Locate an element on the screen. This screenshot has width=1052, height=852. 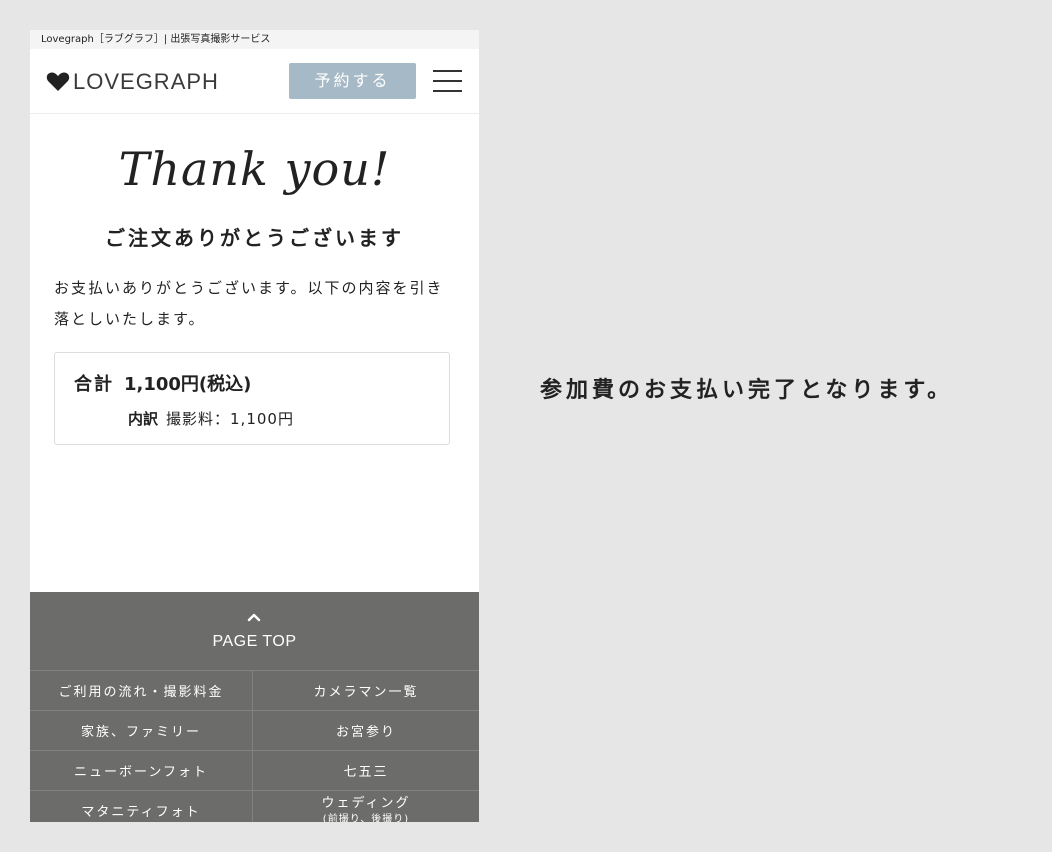
total-label: 合計 is located at coordinates (94, 384).